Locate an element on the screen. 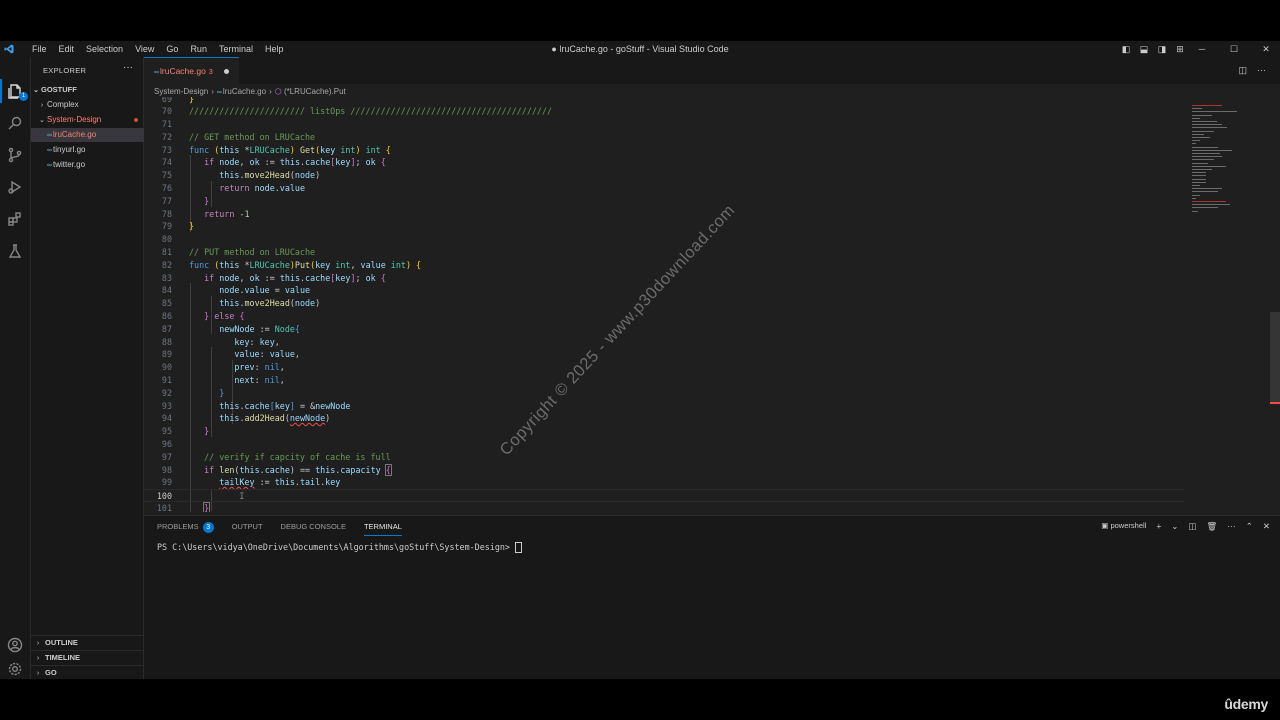  line-number: 72 is located at coordinates (166, 137).